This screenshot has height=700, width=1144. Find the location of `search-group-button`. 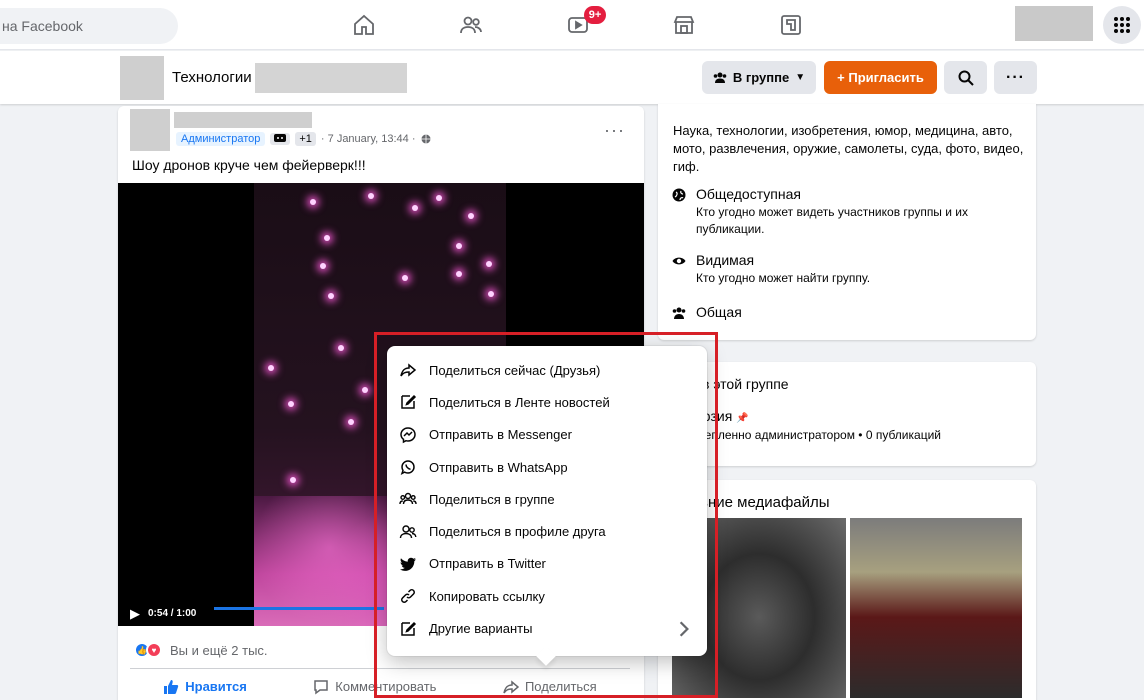

search-group-button is located at coordinates (965, 77).